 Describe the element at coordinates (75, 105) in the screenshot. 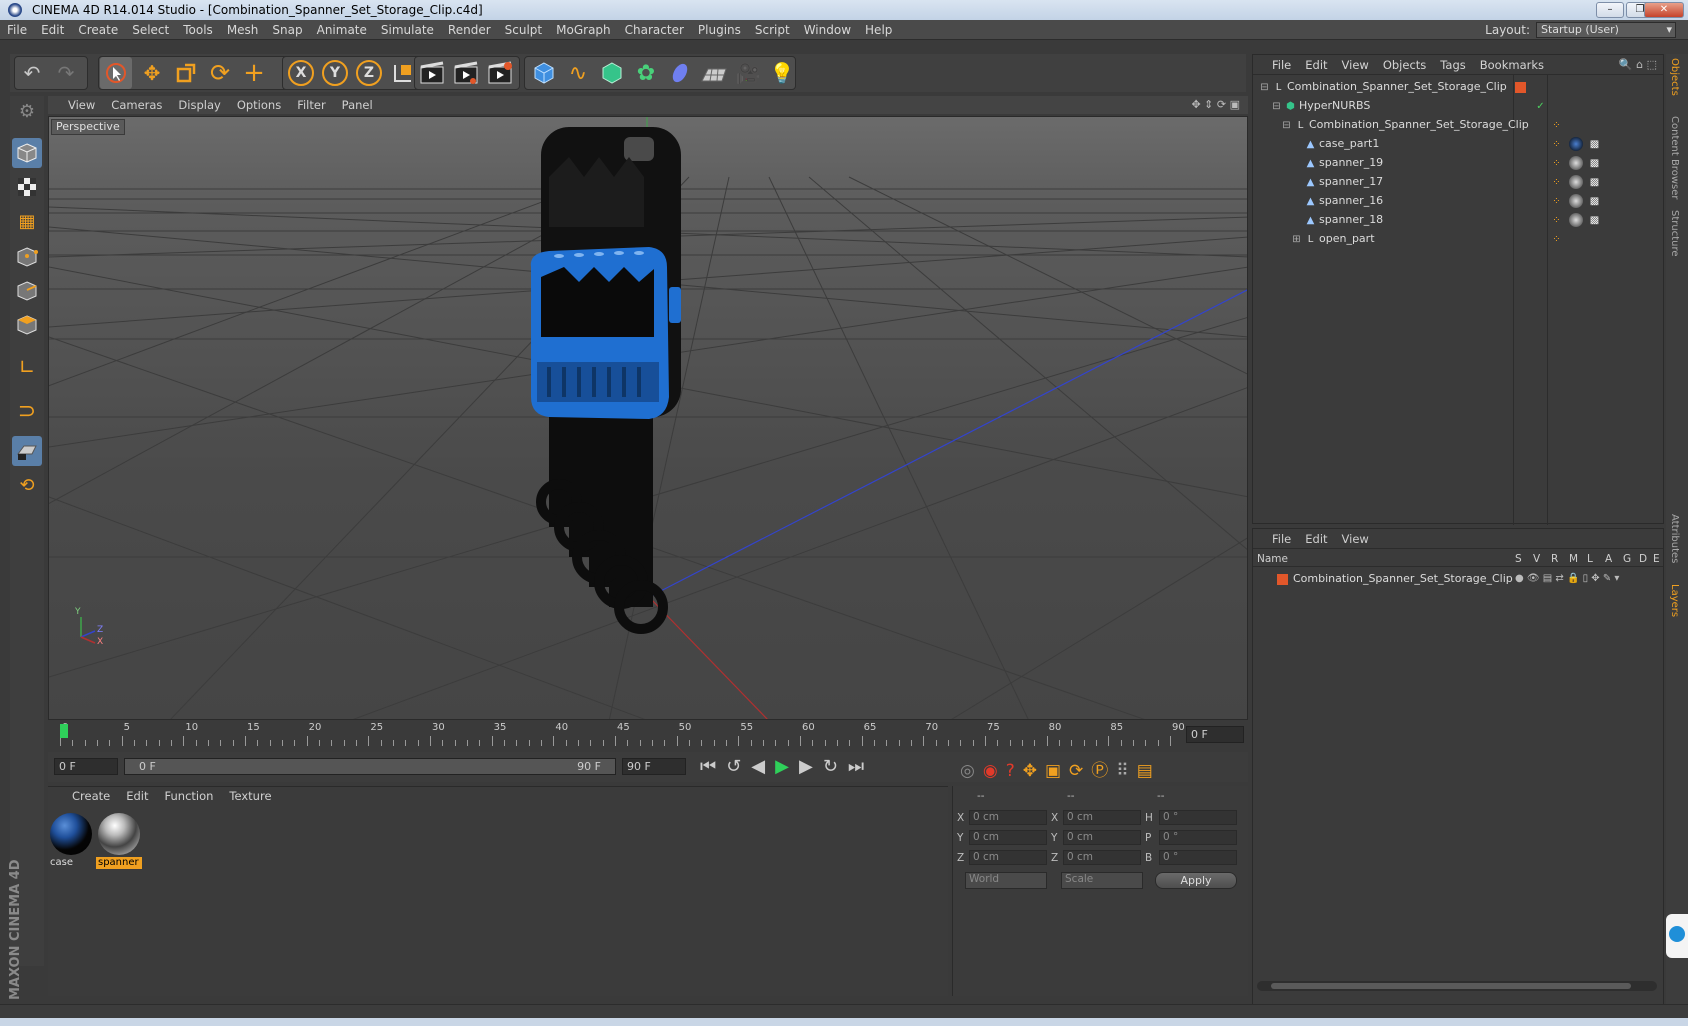

I see `viewport-menu-view: View` at that location.